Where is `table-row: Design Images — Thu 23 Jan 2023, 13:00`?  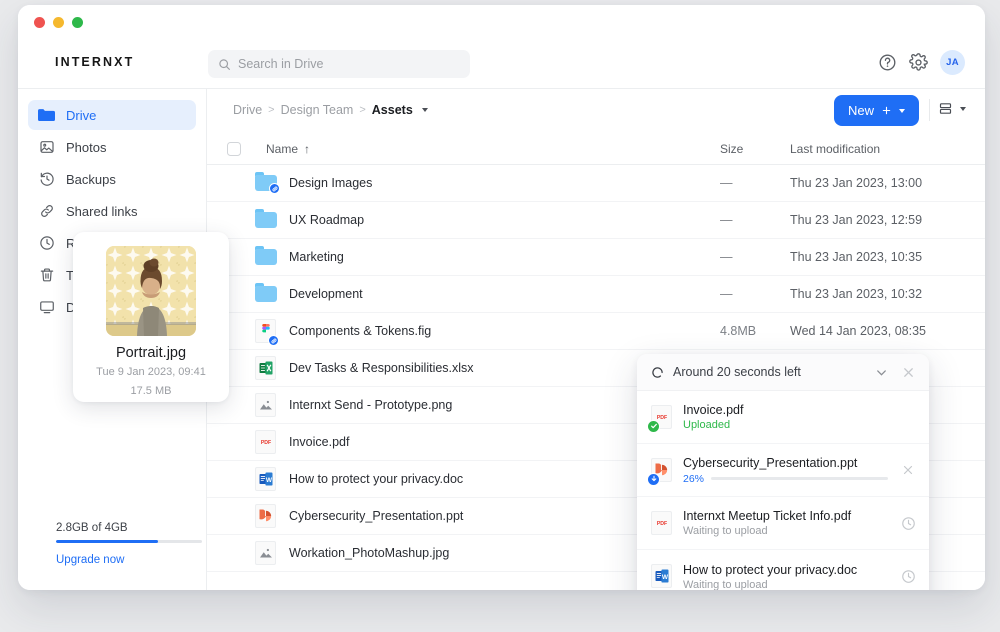 table-row: Design Images — Thu 23 Jan 2023, 13:00 is located at coordinates (596, 183).